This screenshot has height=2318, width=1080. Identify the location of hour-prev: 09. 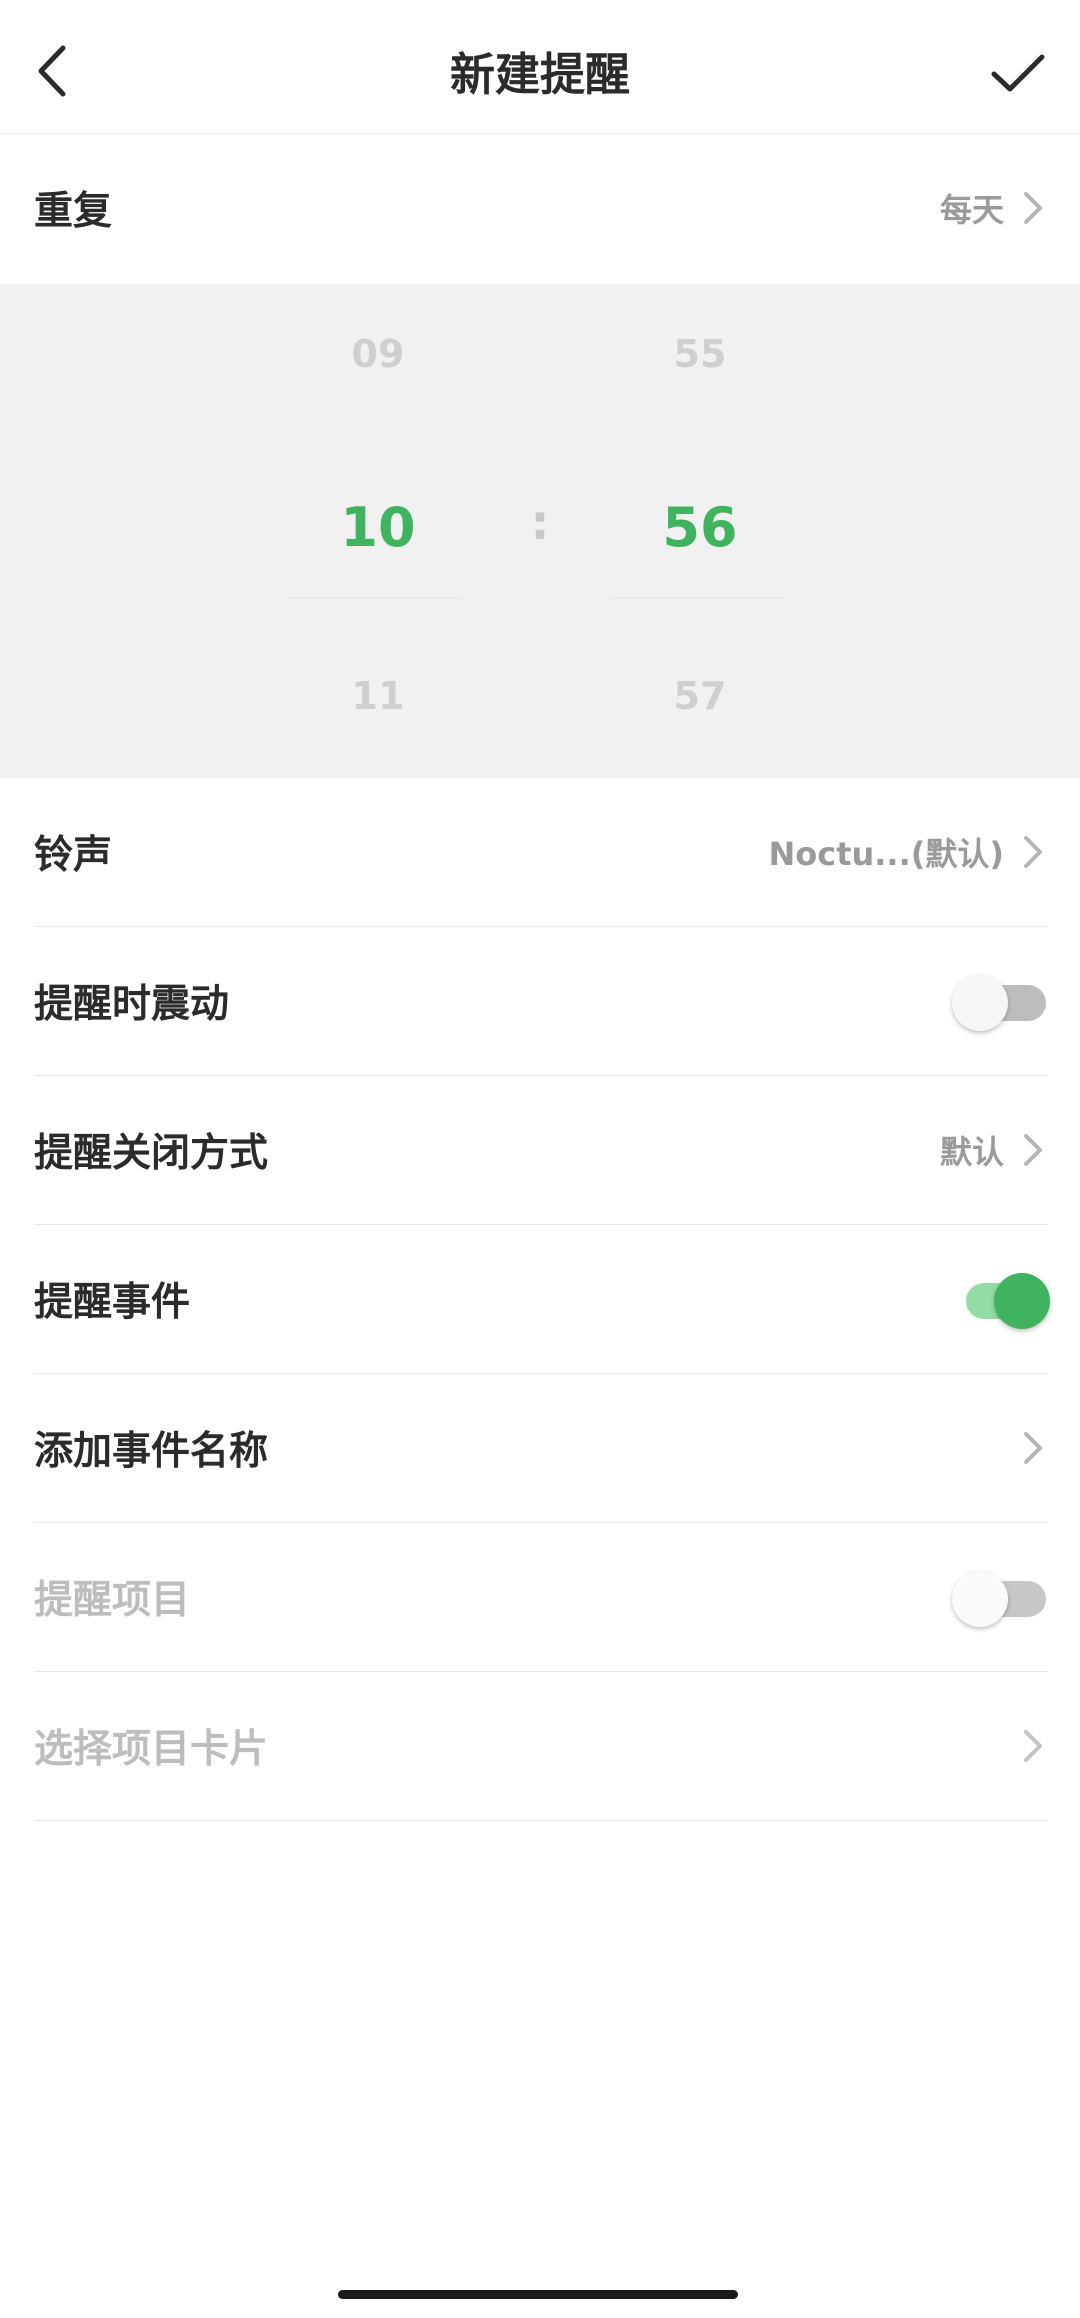
(378, 354).